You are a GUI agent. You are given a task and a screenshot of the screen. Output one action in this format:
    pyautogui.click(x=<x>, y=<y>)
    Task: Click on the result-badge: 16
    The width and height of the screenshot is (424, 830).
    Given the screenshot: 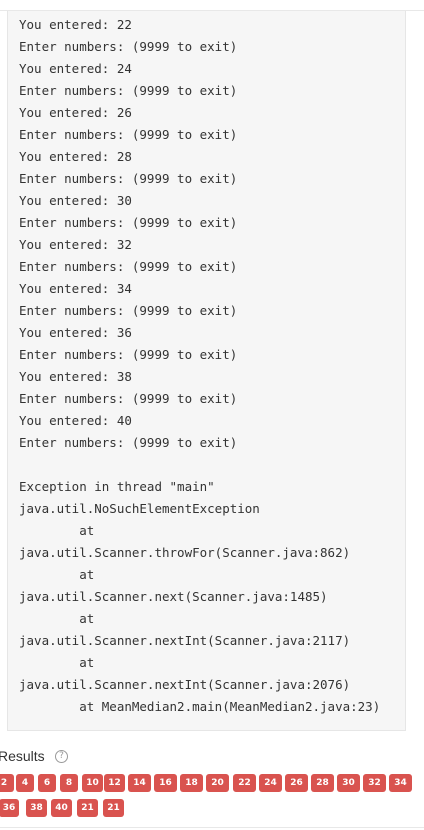 What is the action you would take?
    pyautogui.click(x=165, y=783)
    